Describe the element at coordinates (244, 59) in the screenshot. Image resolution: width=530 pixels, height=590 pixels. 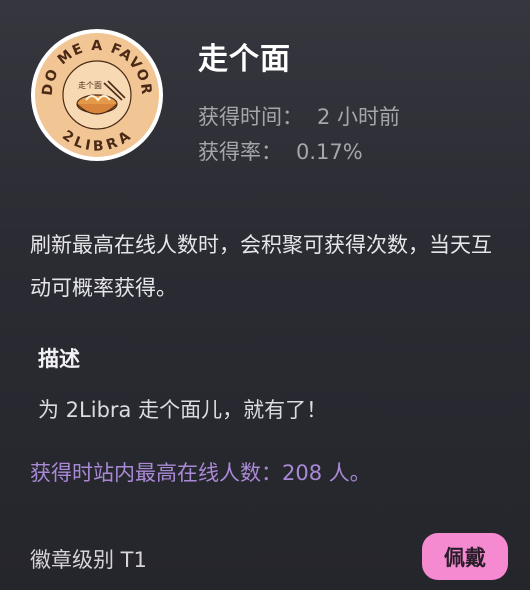
I see `badge-title: 走个面` at that location.